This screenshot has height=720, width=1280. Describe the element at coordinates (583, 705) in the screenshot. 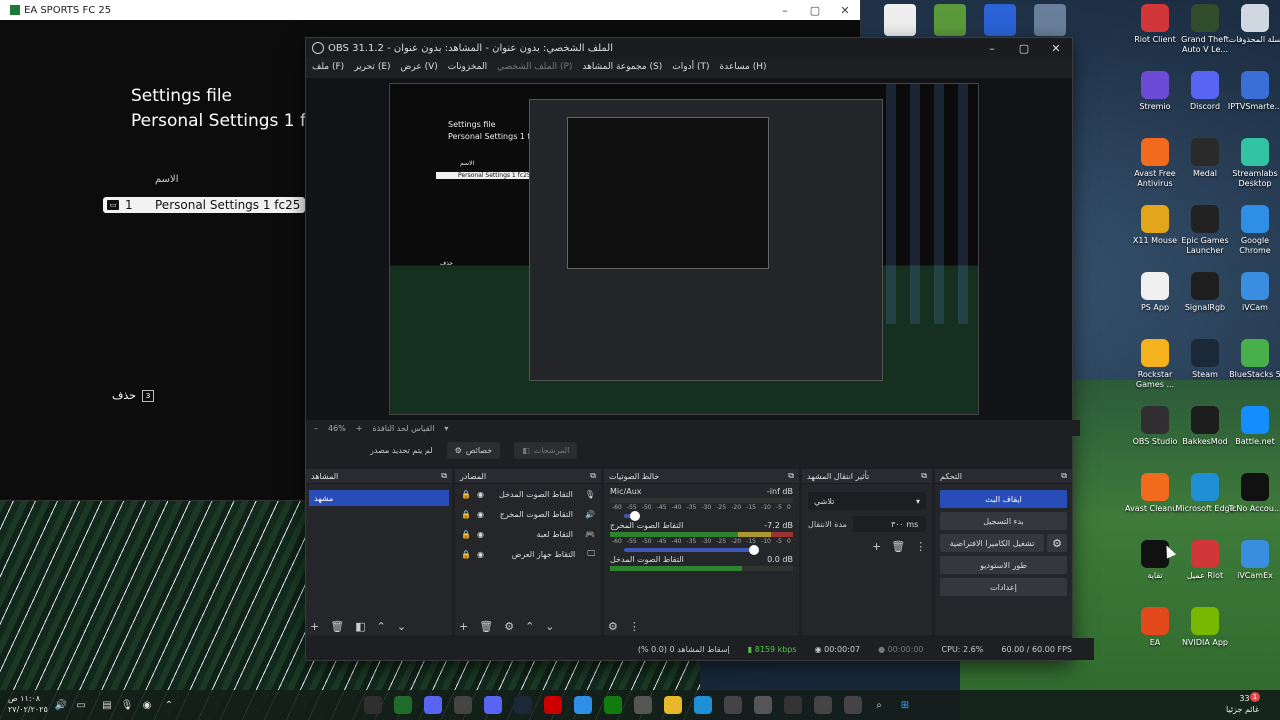

I see `chrome-taskbar-icon` at that location.